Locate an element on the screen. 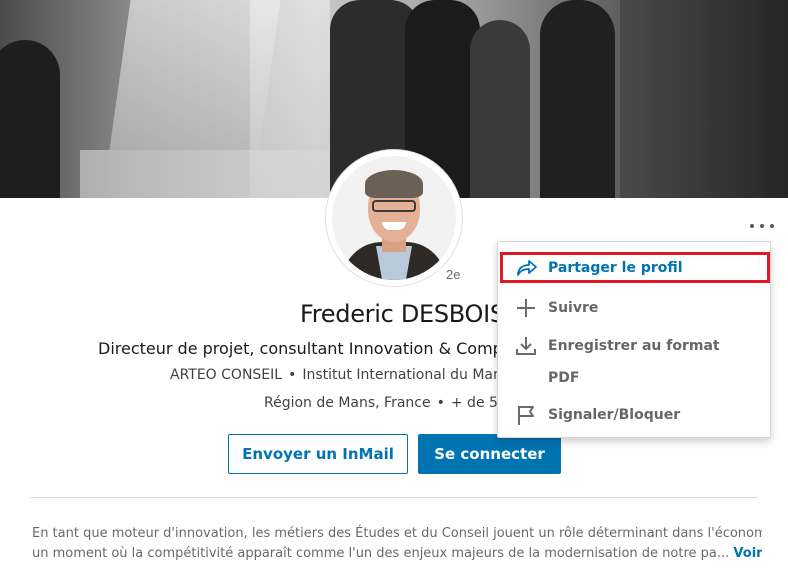 Image resolution: width=788 pixels, height=580 pixels. menu-item-label: PDF is located at coordinates (564, 378).